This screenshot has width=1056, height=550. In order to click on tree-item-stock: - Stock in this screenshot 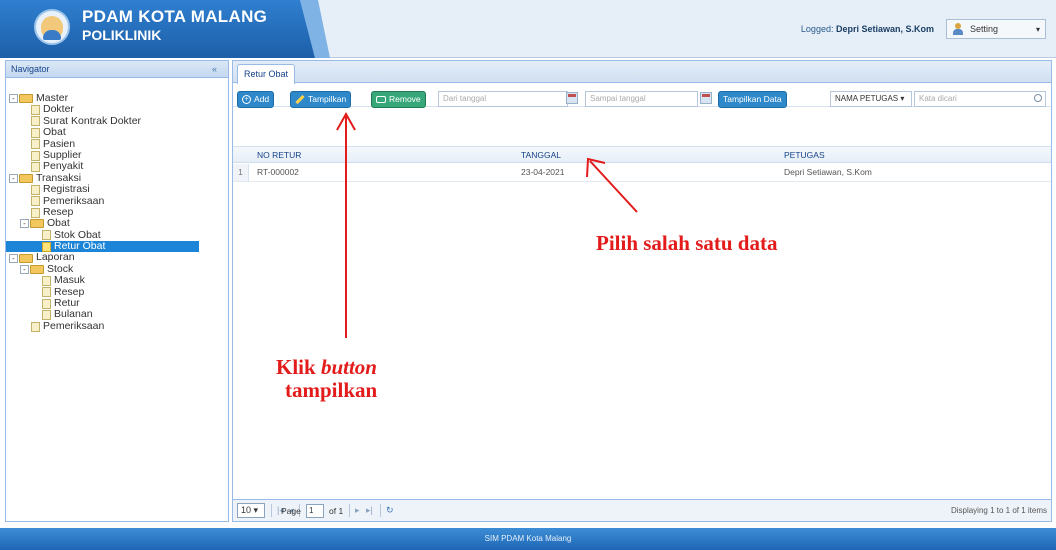, I will do `click(117, 269)`.